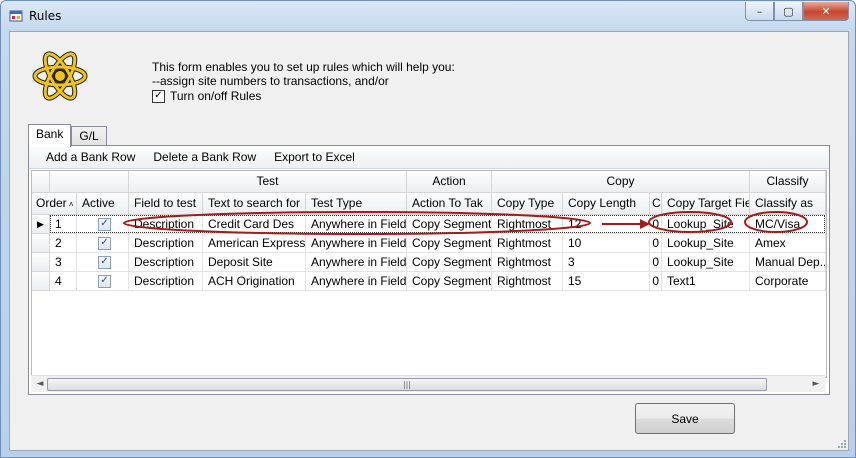  Describe the element at coordinates (706, 281) in the screenshot. I see `cell-target: Text1` at that location.